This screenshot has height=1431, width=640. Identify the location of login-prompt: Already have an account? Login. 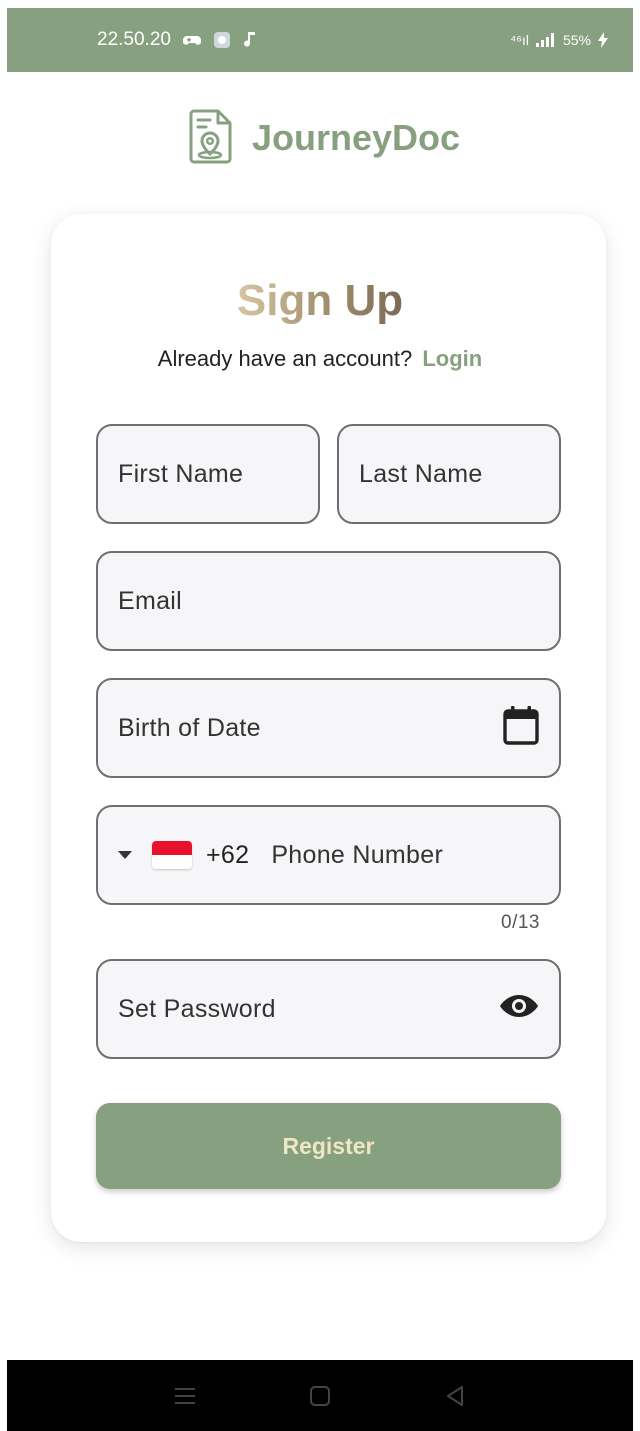
(320, 359).